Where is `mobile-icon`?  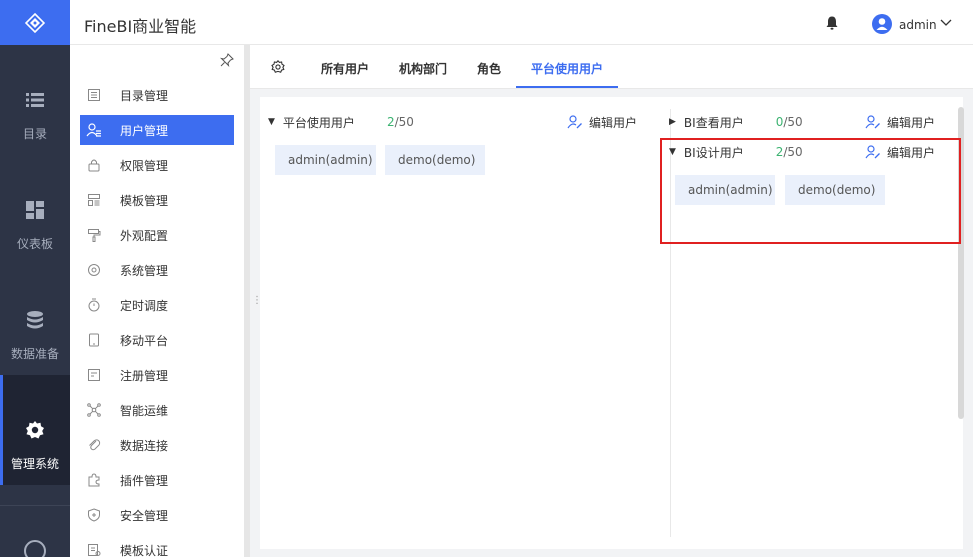 mobile-icon is located at coordinates (94, 340).